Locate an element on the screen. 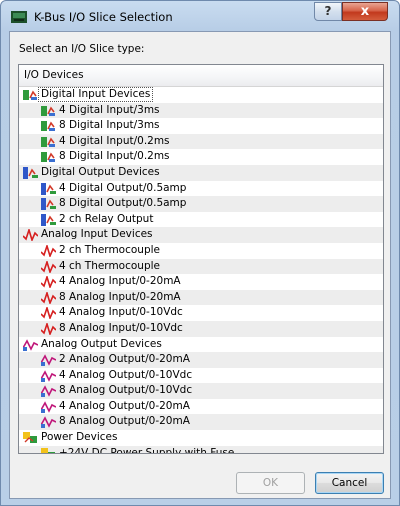 This screenshot has height=506, width=400. tree-row-label: Digital Input Devices is located at coordinates (95, 94).